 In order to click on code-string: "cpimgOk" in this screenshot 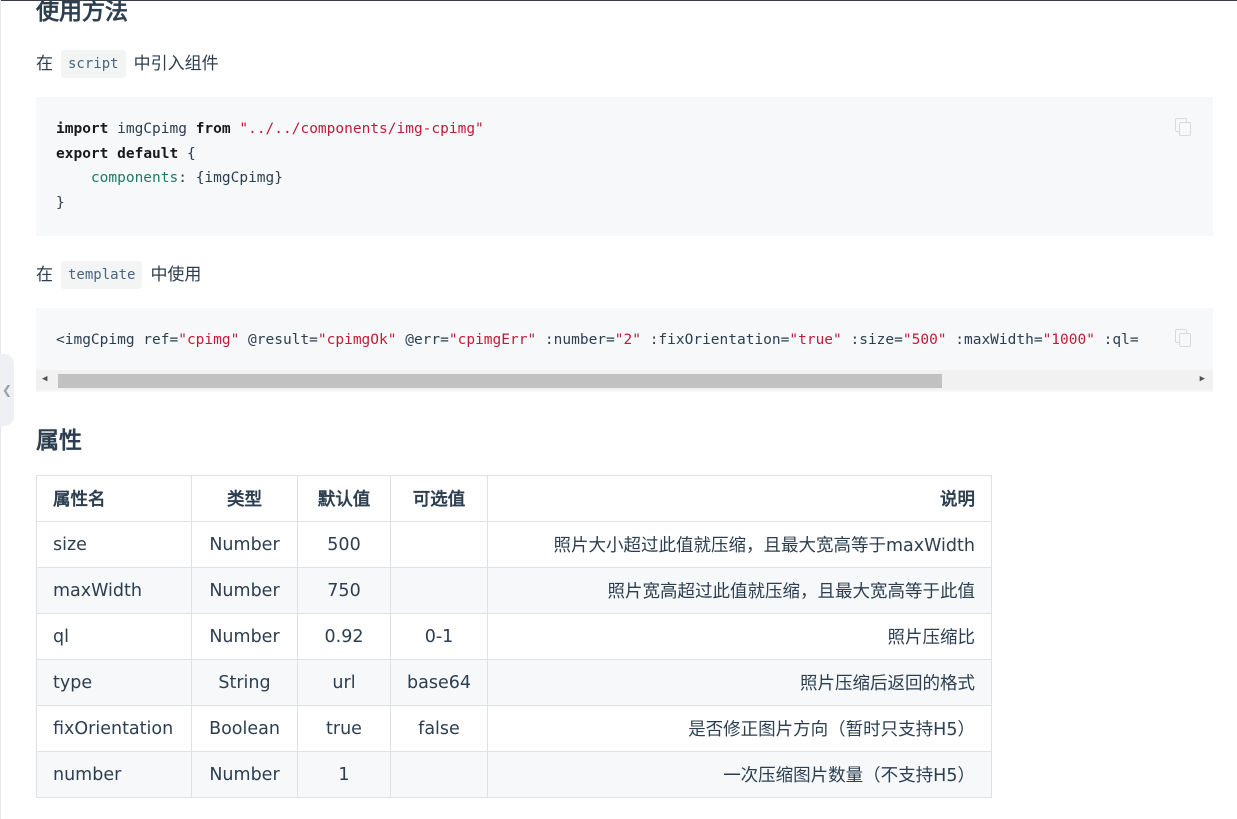, I will do `click(357, 340)`.